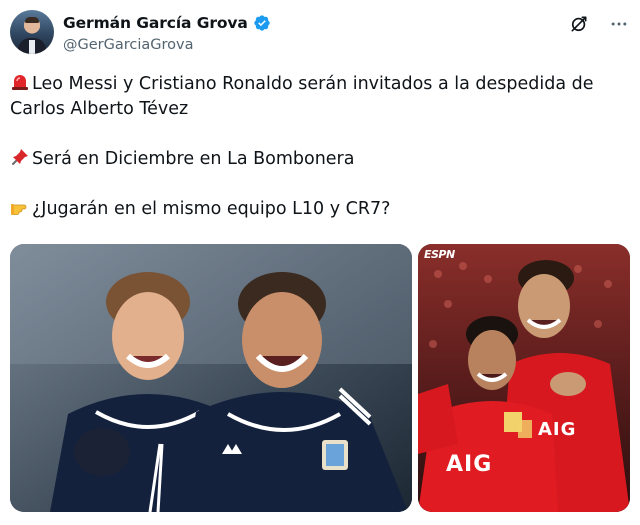 Image resolution: width=640 pixels, height=525 pixels. What do you see at coordinates (20, 82) in the screenshot?
I see `siren-icon` at bounding box center [20, 82].